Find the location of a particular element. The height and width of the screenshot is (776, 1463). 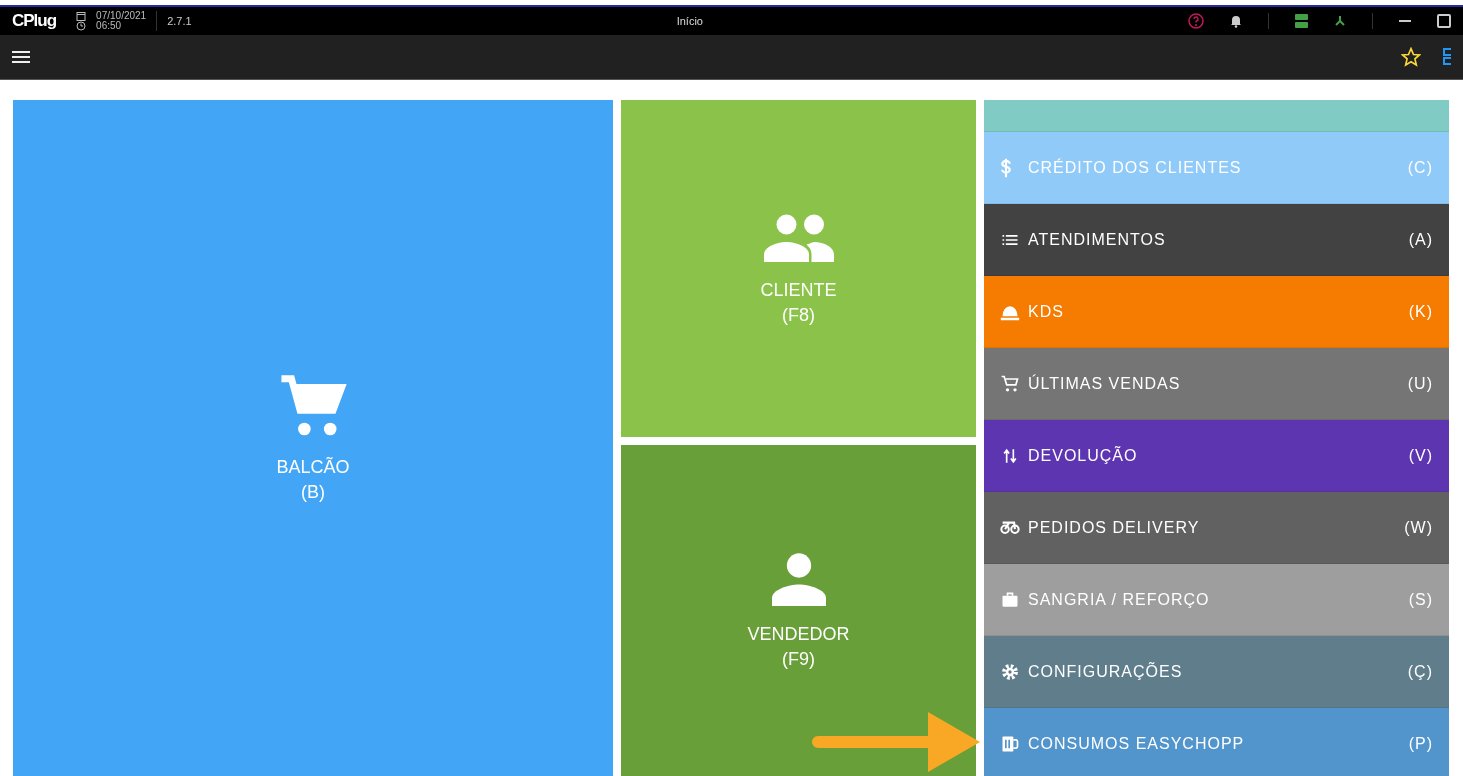

time-text: 06:50 is located at coordinates (109, 26).